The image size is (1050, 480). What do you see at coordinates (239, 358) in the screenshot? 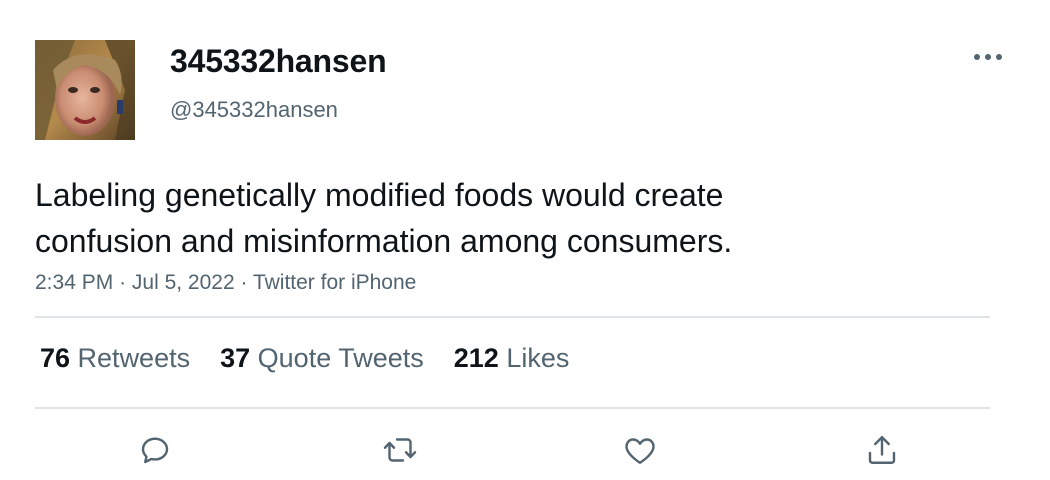
I see `quotes-count: 37` at bounding box center [239, 358].